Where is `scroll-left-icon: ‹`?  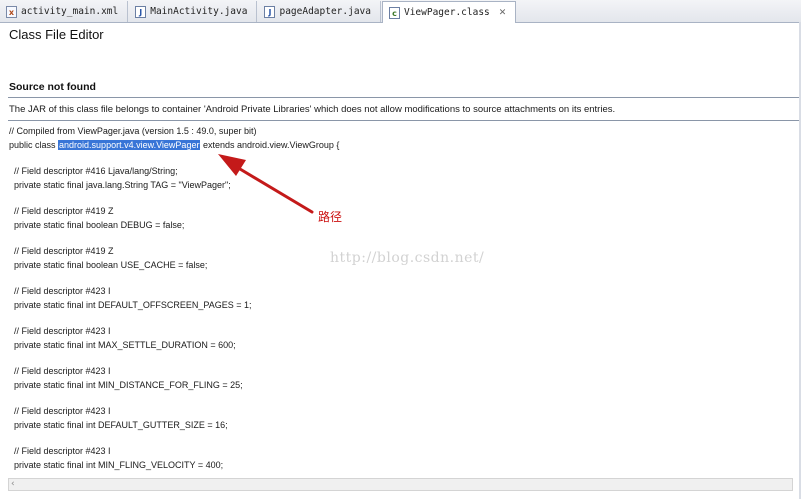
scroll-left-icon: ‹ is located at coordinates (13, 484).